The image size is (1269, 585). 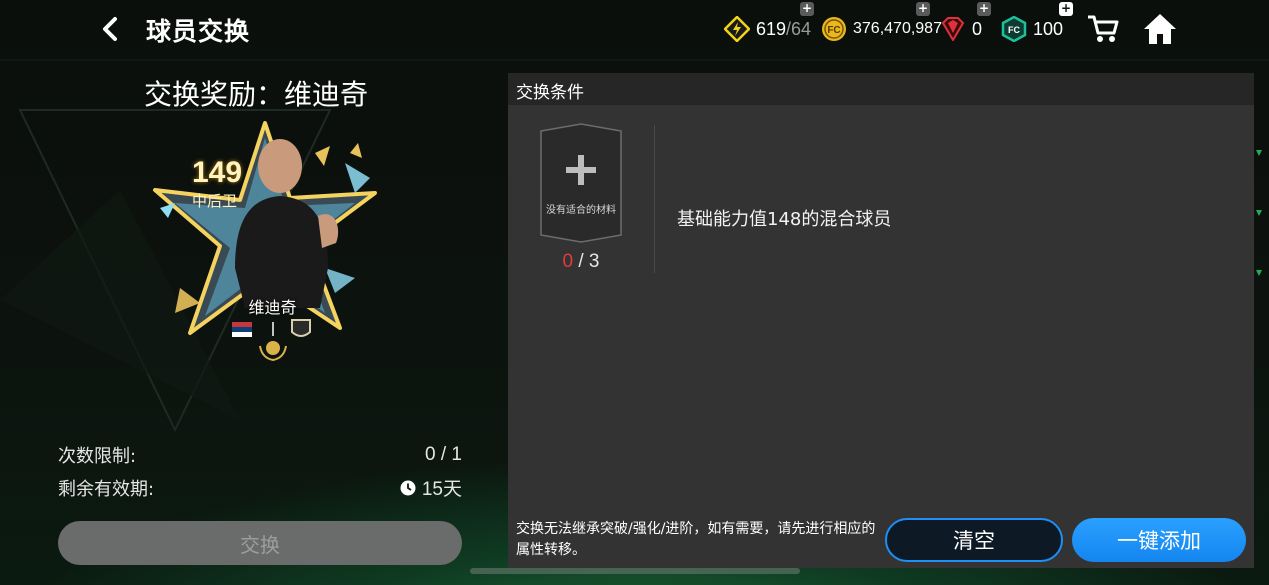 What do you see at coordinates (984, 9) in the screenshot?
I see `gem-add-button: +` at bounding box center [984, 9].